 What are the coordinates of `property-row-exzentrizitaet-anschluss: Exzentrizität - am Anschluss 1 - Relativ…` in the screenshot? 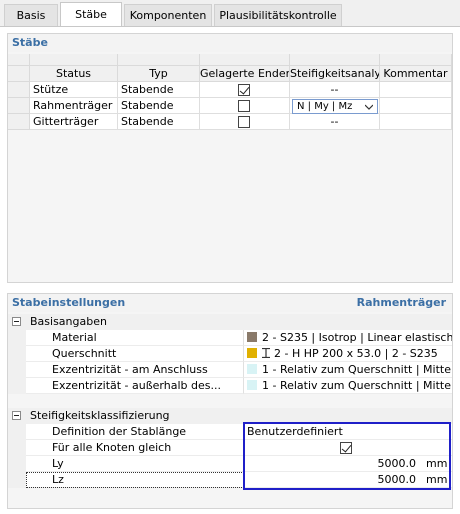 It's located at (230, 370).